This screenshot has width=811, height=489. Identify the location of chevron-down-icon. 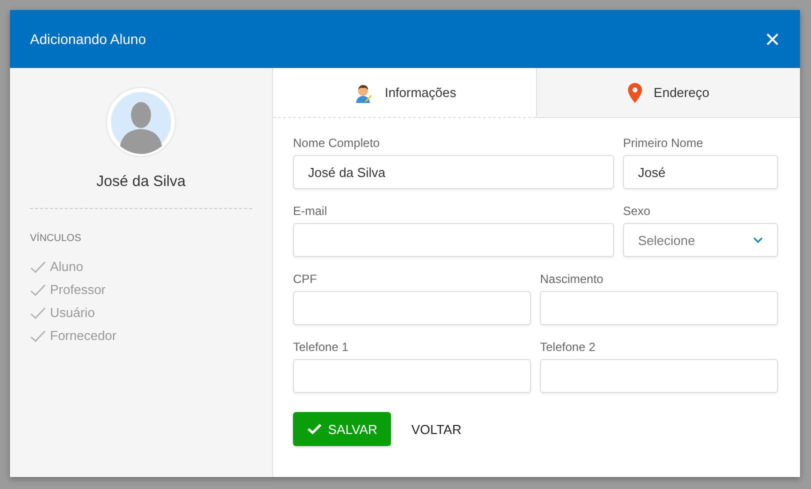
(758, 240).